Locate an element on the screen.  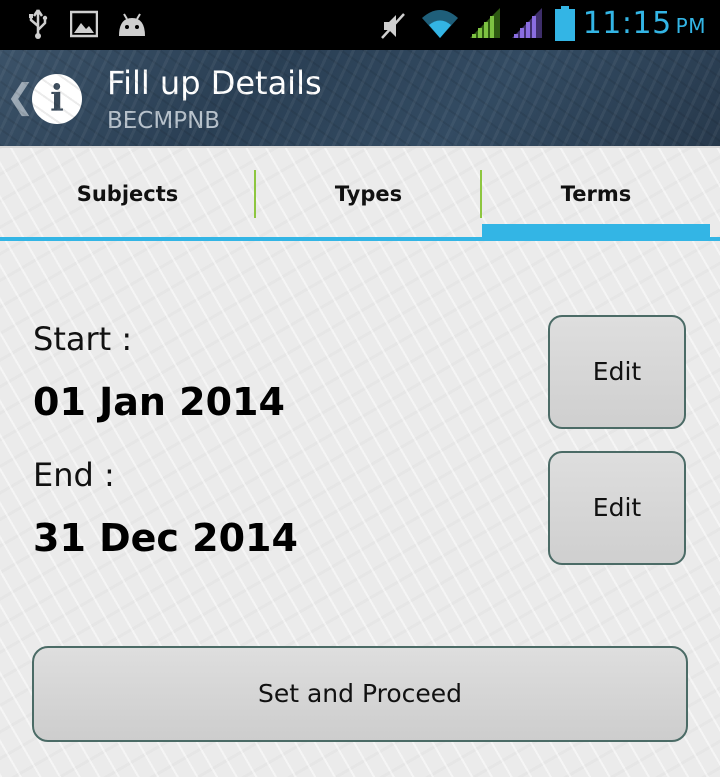
tab-label: Terms is located at coordinates (596, 194).